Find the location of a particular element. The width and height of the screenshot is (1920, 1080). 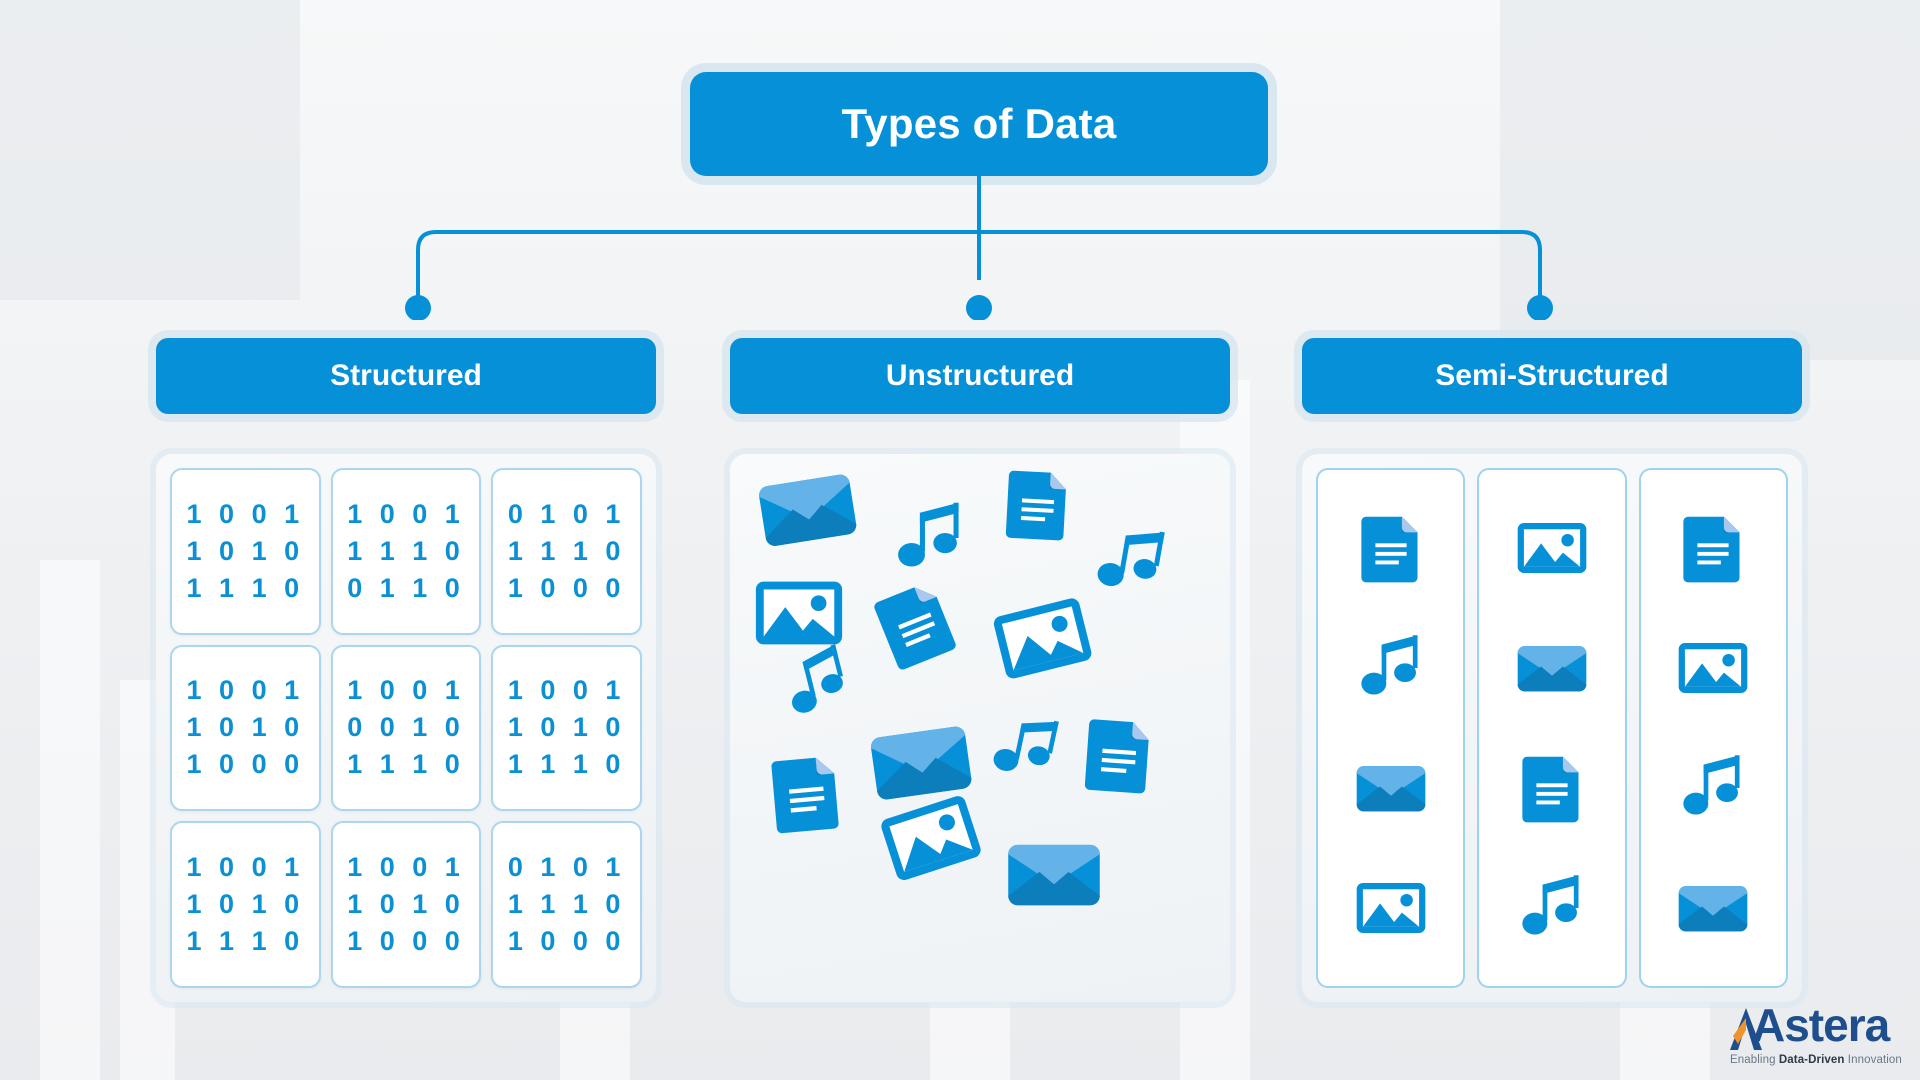

branch-label-semi-structured: Semi-Structured is located at coordinates (1552, 375).